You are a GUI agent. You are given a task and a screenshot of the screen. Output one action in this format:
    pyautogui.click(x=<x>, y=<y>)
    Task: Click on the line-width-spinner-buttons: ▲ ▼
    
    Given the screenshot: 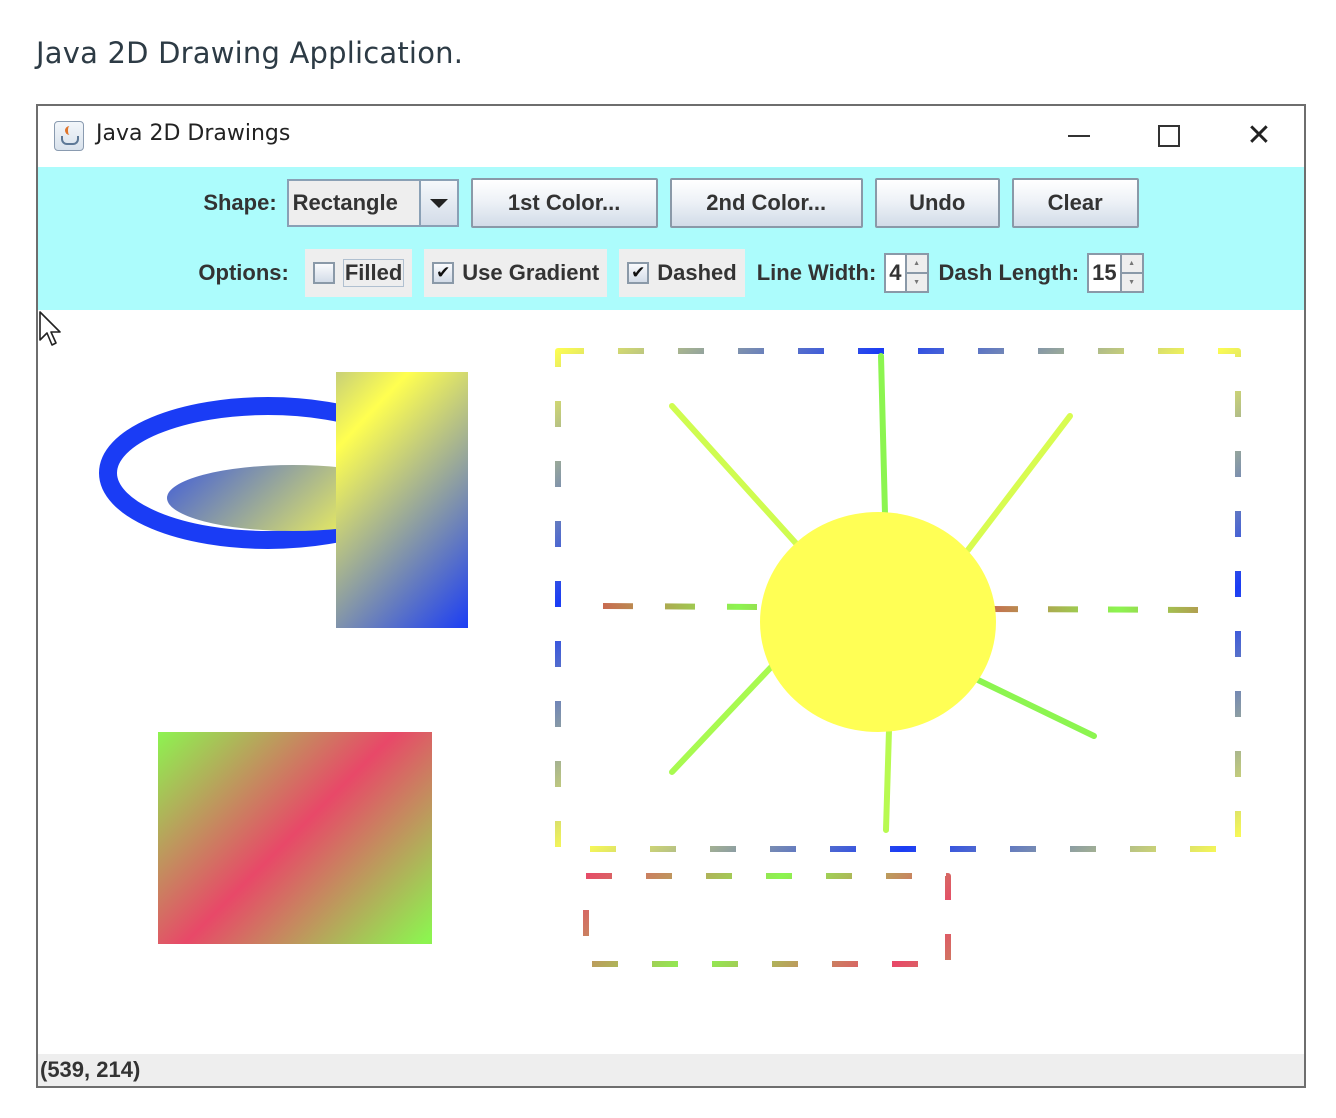 What is the action you would take?
    pyautogui.click(x=915, y=273)
    